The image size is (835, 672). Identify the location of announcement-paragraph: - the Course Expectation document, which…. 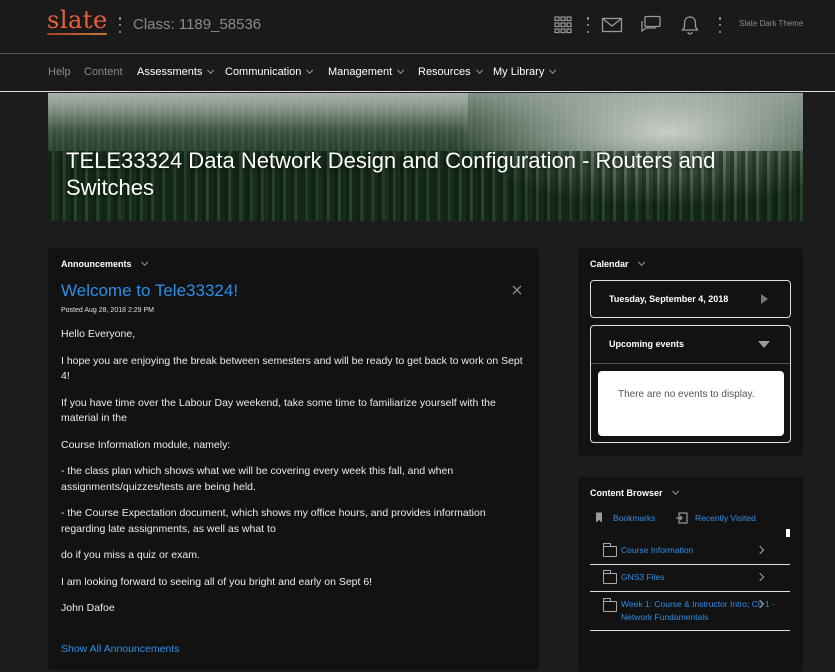
(273, 521).